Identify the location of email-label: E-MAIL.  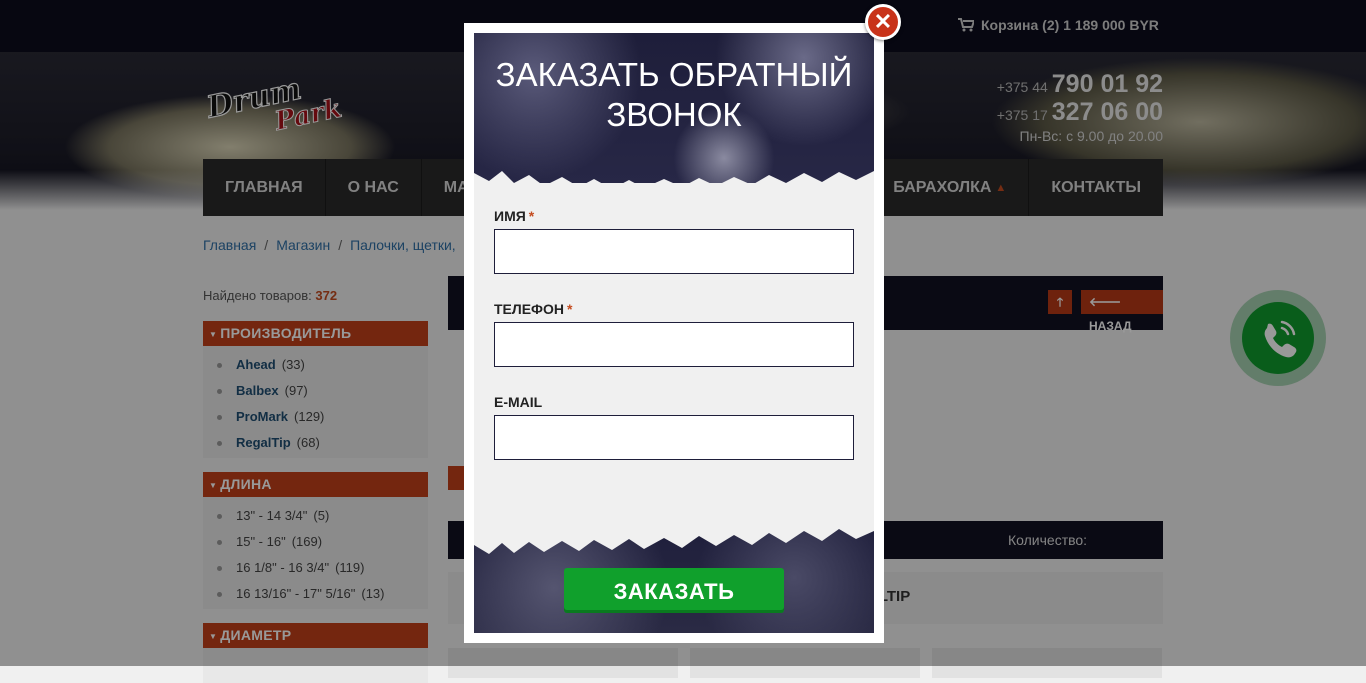
(518, 402).